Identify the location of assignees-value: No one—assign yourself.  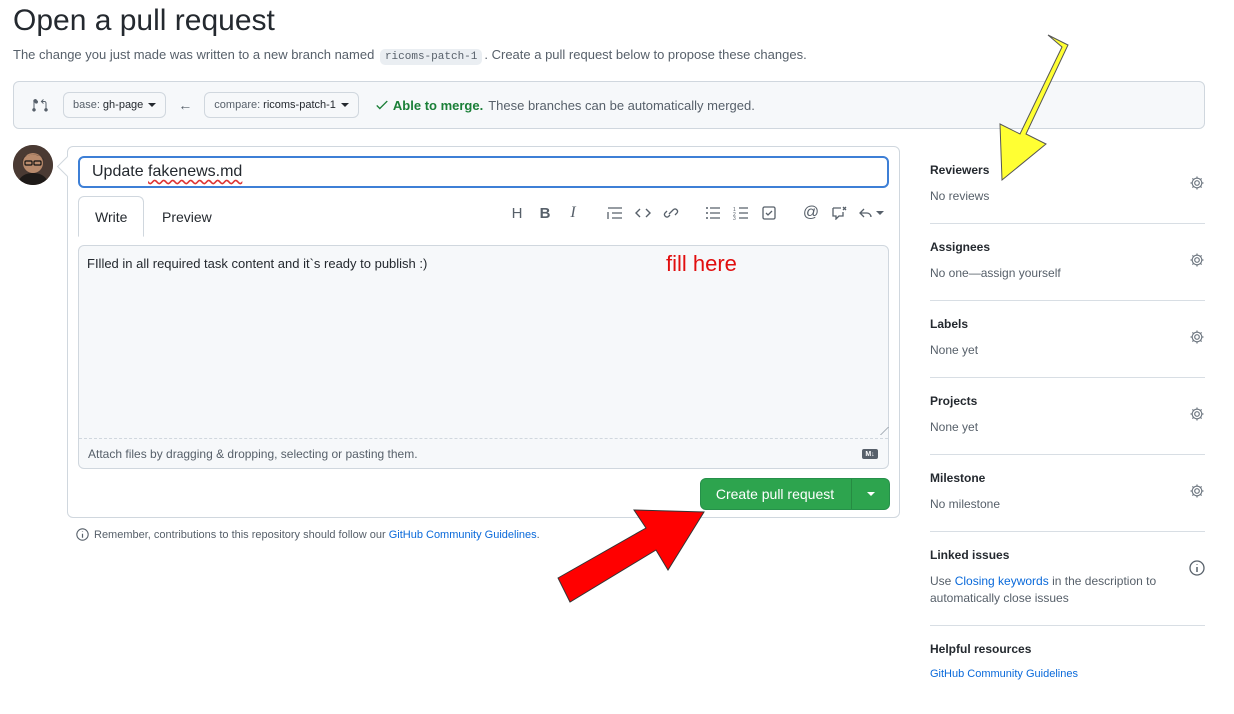
(1067, 273).